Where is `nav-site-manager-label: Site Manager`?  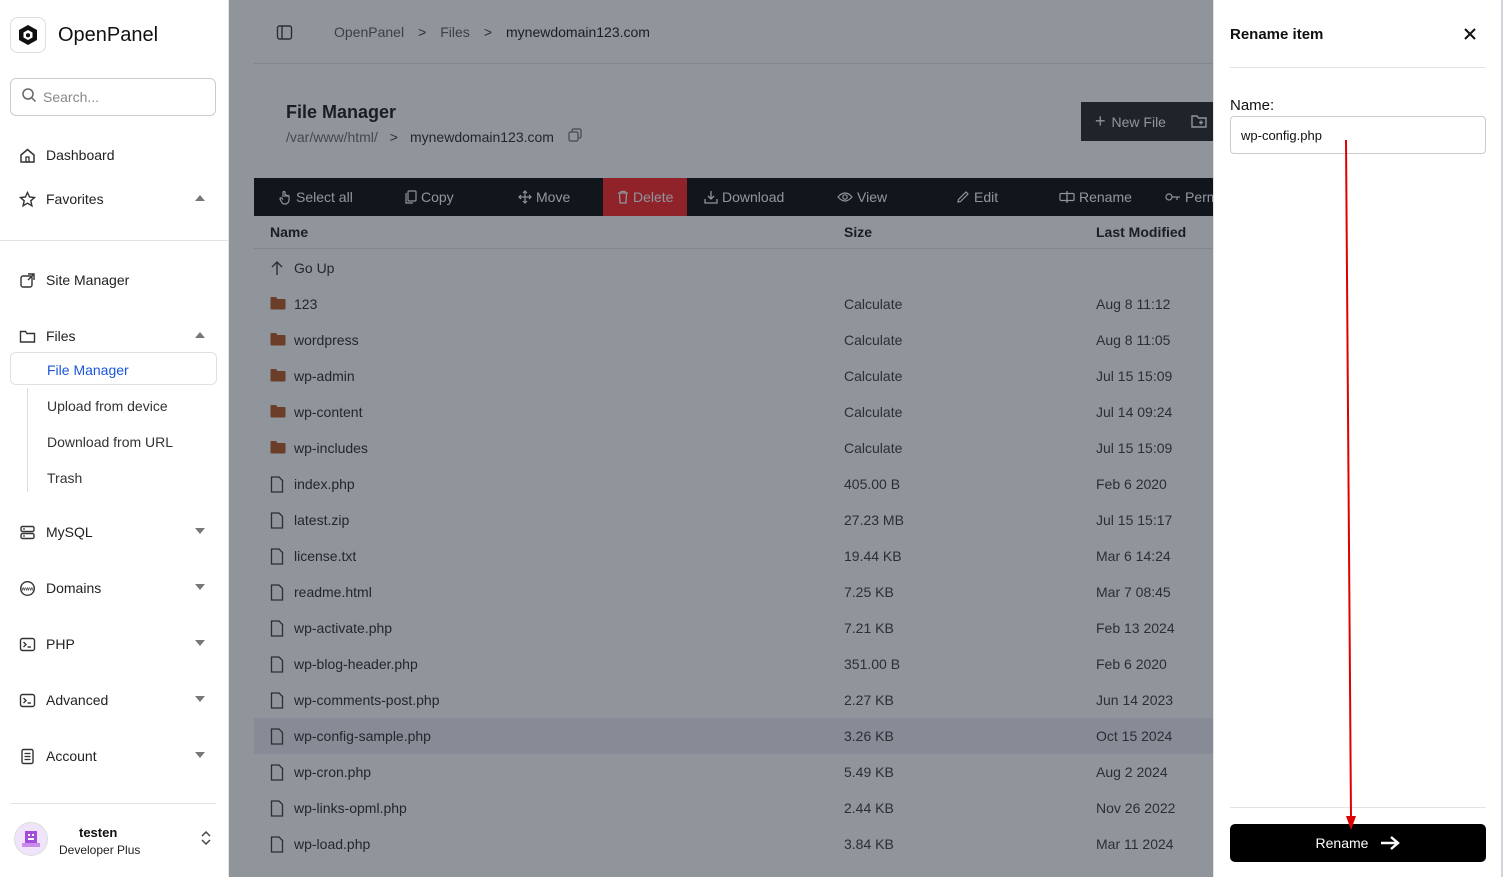 nav-site-manager-label: Site Manager is located at coordinates (88, 280).